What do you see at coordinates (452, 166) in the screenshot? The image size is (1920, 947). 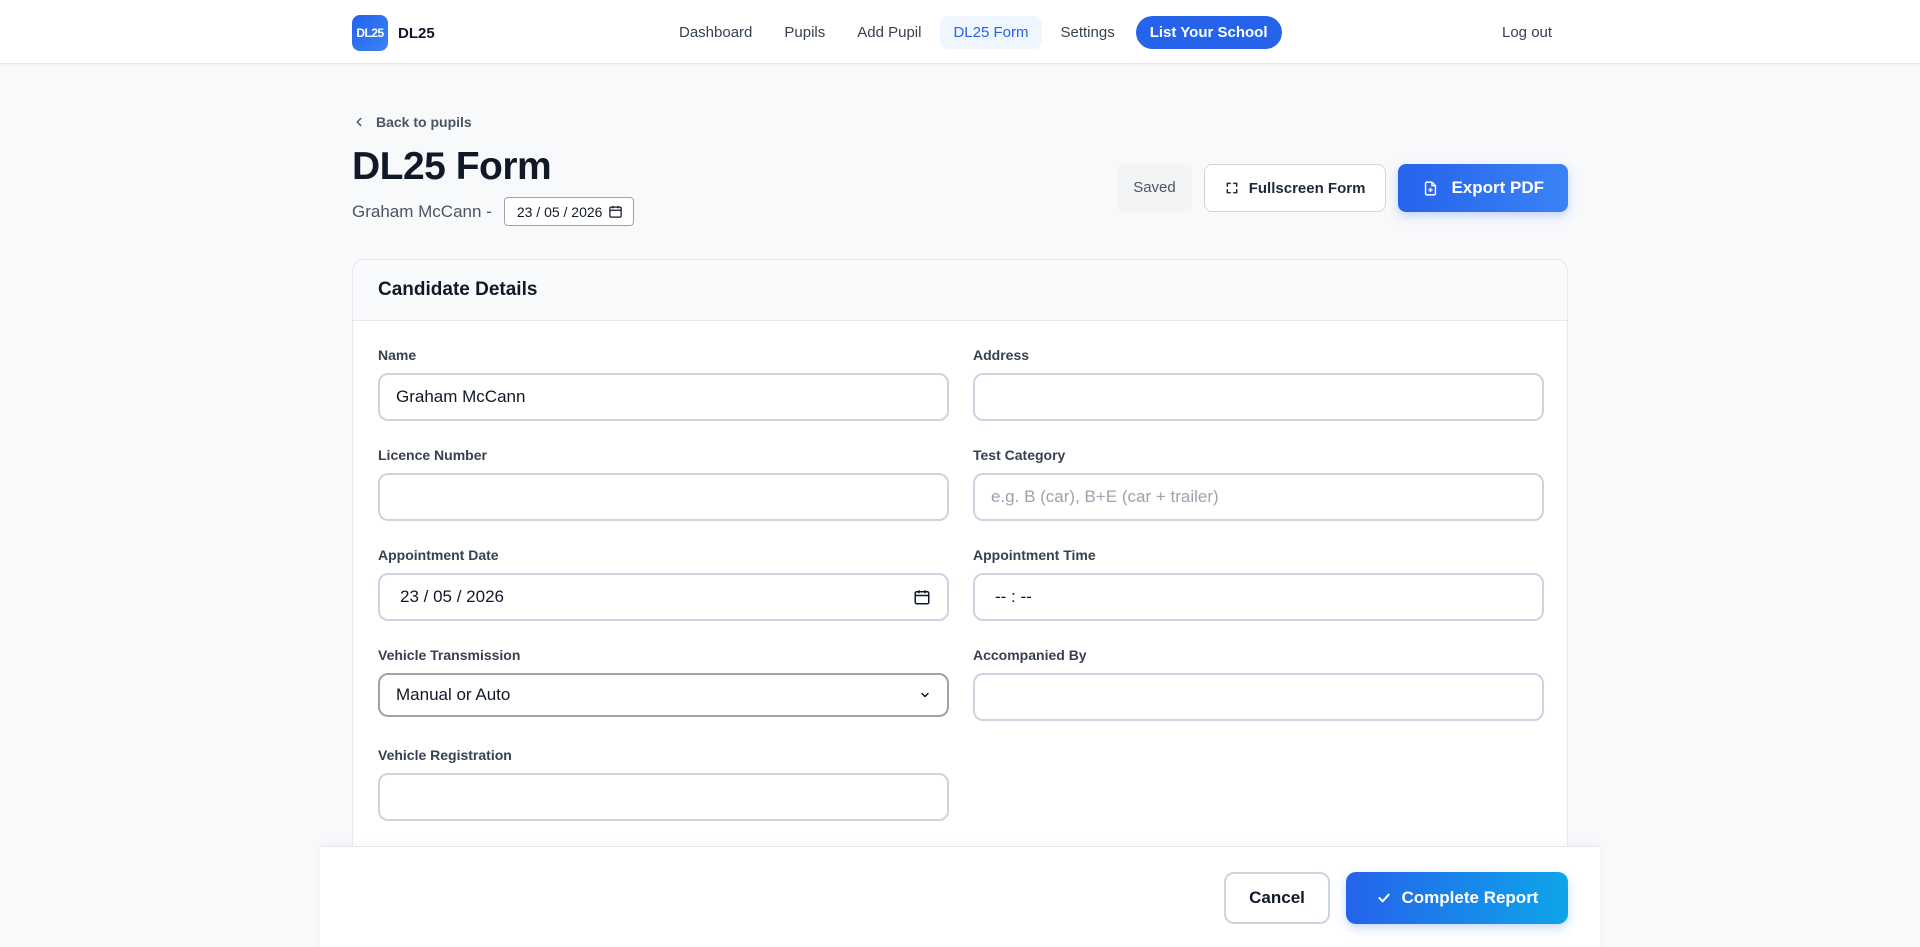 I see `page-title: DL25 Form` at bounding box center [452, 166].